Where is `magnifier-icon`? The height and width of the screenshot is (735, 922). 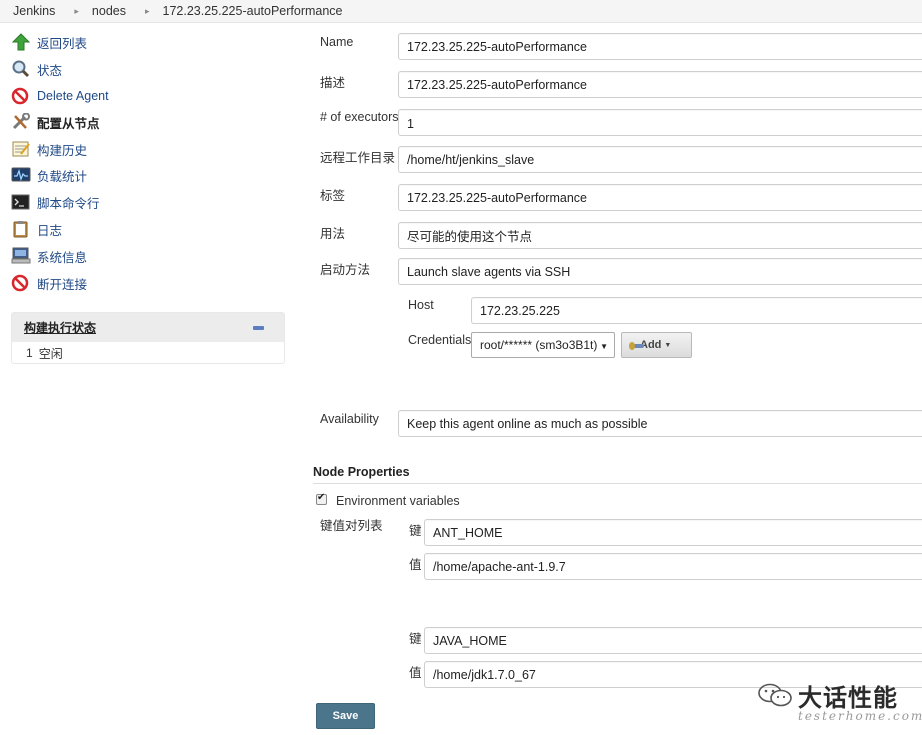 magnifier-icon is located at coordinates (21, 69).